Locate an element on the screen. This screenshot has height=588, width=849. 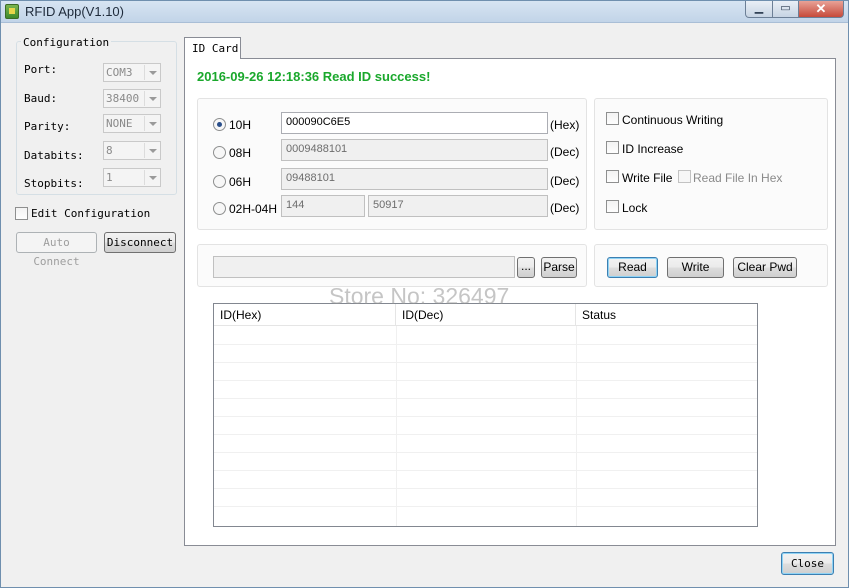
window-close-button: ✕ is located at coordinates (821, 9).